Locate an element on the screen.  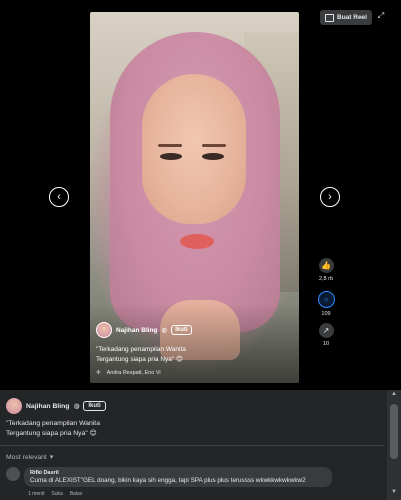
chevron-left-icon: ‹ is located at coordinates (59, 197).